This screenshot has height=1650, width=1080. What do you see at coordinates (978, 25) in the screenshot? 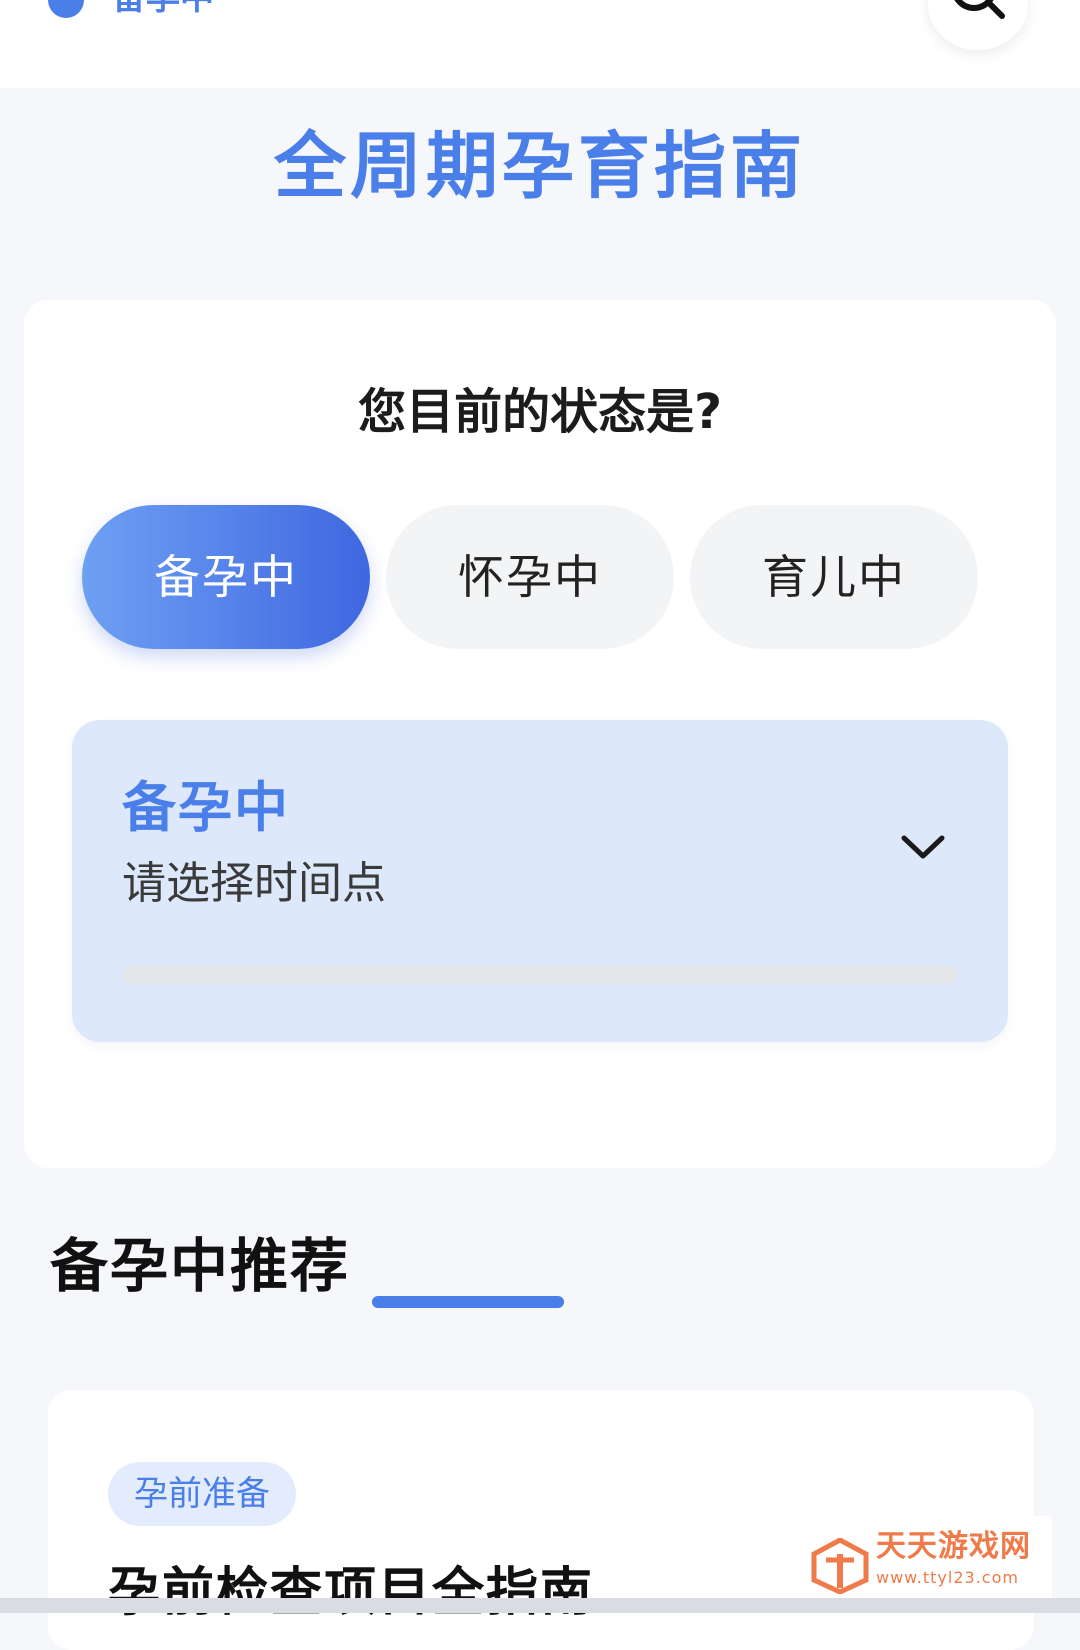
I see `search-button` at bounding box center [978, 25].